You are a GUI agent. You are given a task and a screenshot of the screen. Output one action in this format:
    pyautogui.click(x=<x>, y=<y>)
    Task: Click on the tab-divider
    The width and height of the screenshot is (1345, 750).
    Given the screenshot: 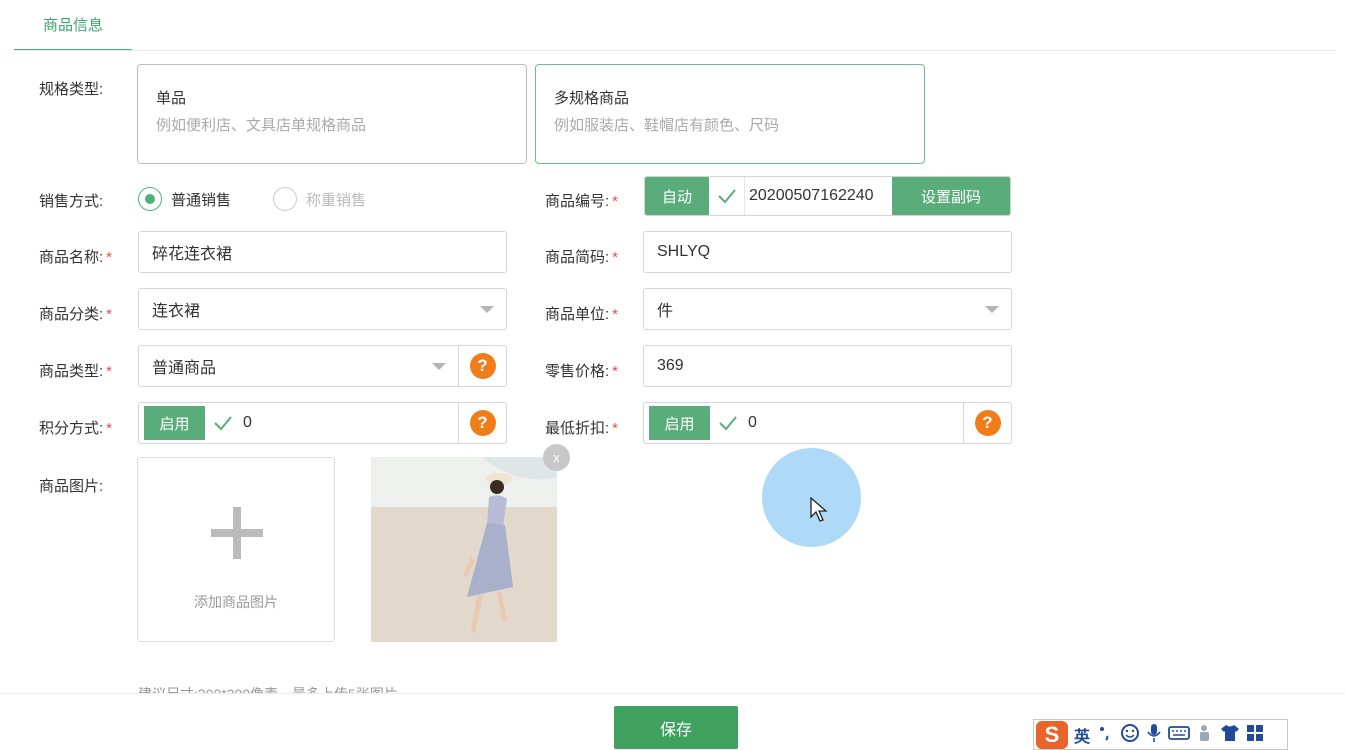 What is the action you would take?
    pyautogui.click(x=675, y=50)
    